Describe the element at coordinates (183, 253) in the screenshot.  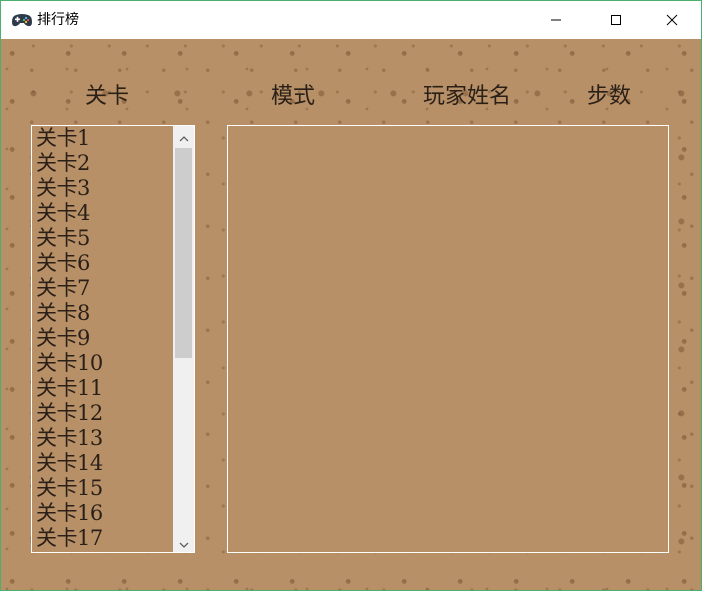
I see `scrollbar-thumb` at that location.